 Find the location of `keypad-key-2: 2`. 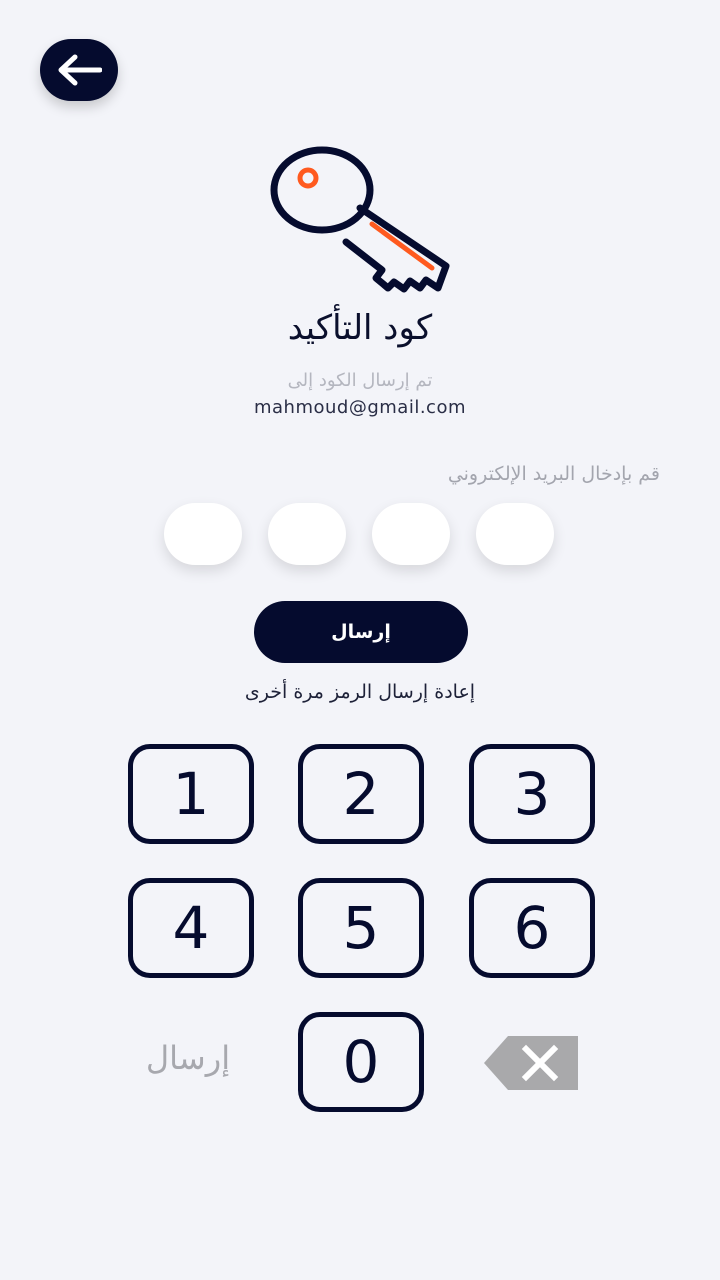

keypad-key-2: 2 is located at coordinates (361, 794).